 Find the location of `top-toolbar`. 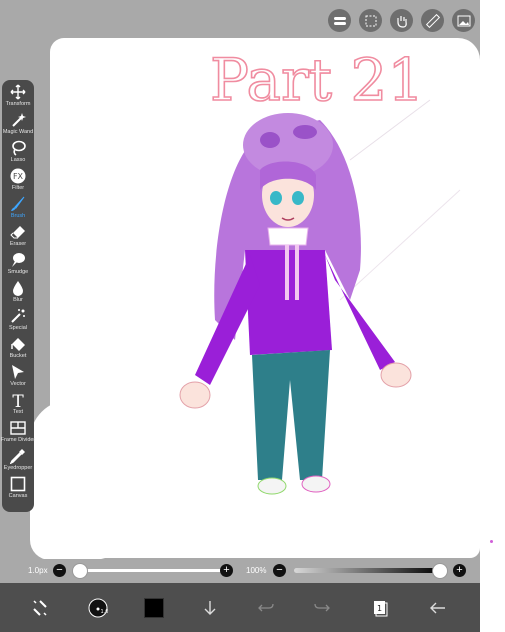

top-toolbar is located at coordinates (401, 20).